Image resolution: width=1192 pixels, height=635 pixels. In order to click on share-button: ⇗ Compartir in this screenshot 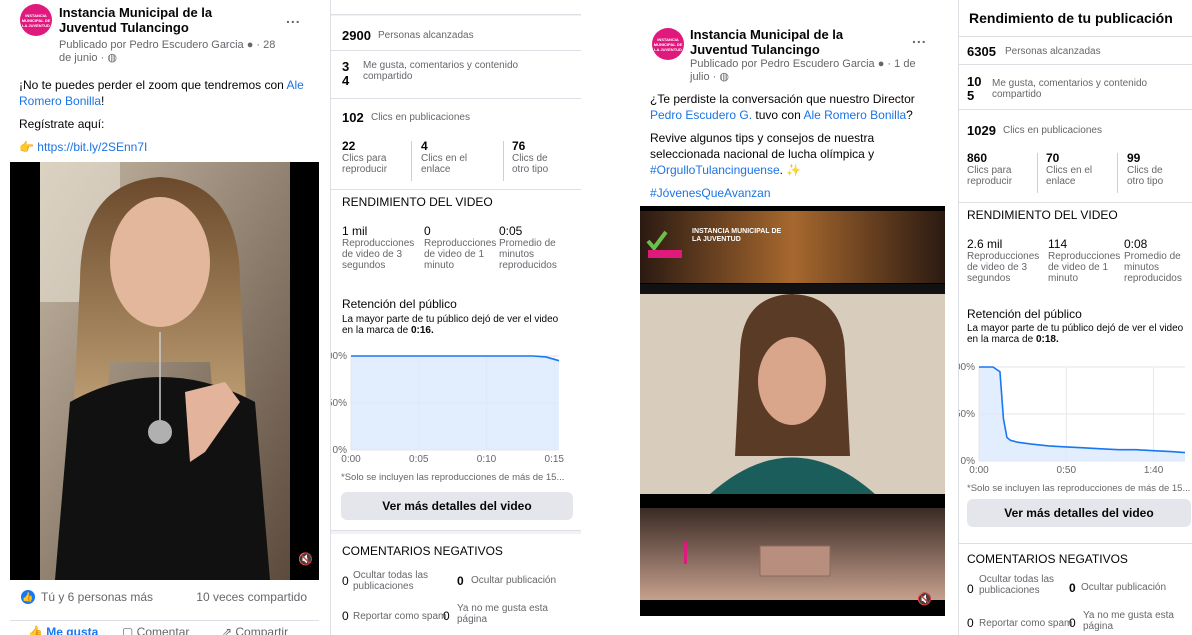, I will do `click(255, 630)`.